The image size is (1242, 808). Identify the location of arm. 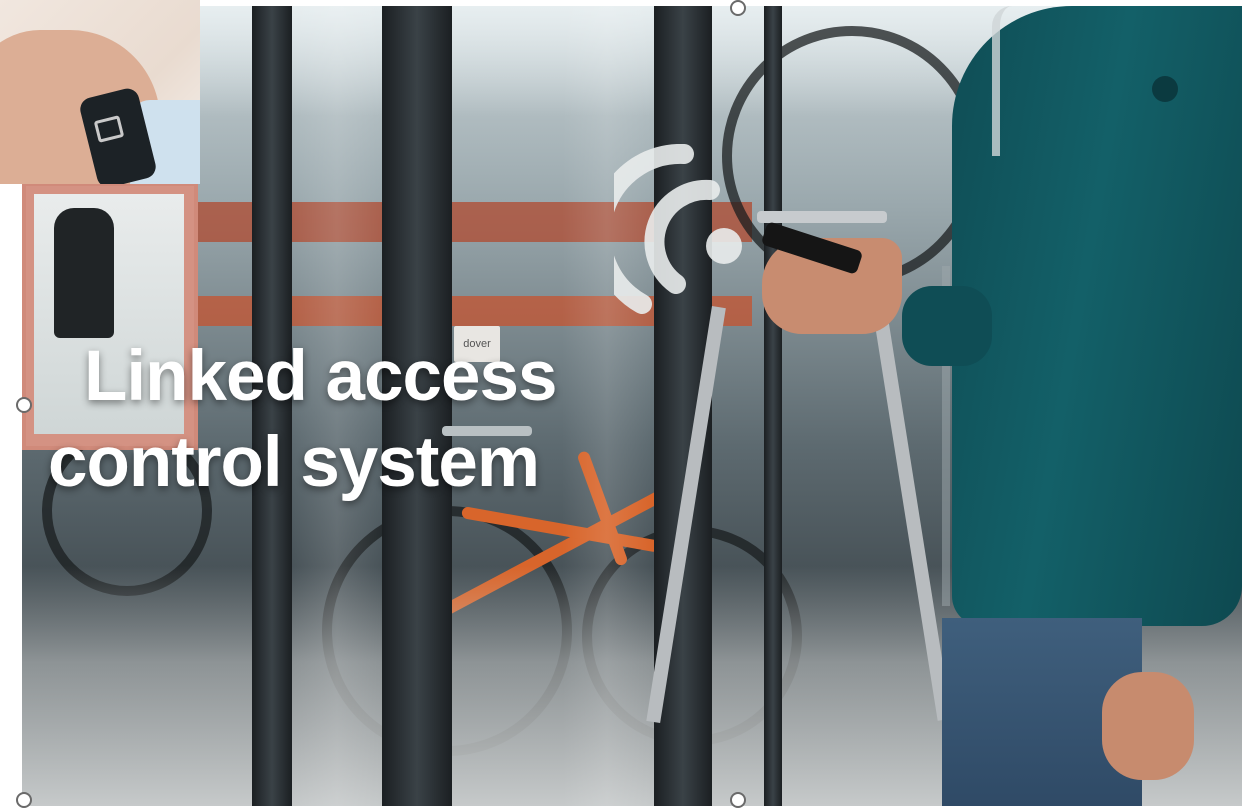
(947, 326).